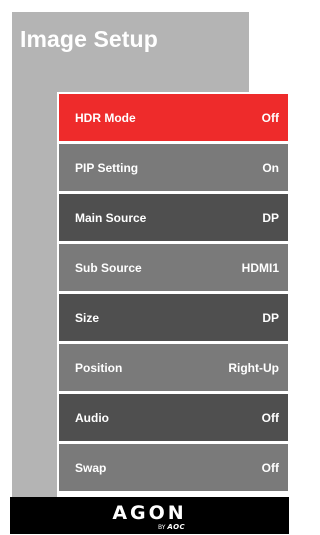  Describe the element at coordinates (260, 267) in the screenshot. I see `menu-item-value: HDMI1` at that location.